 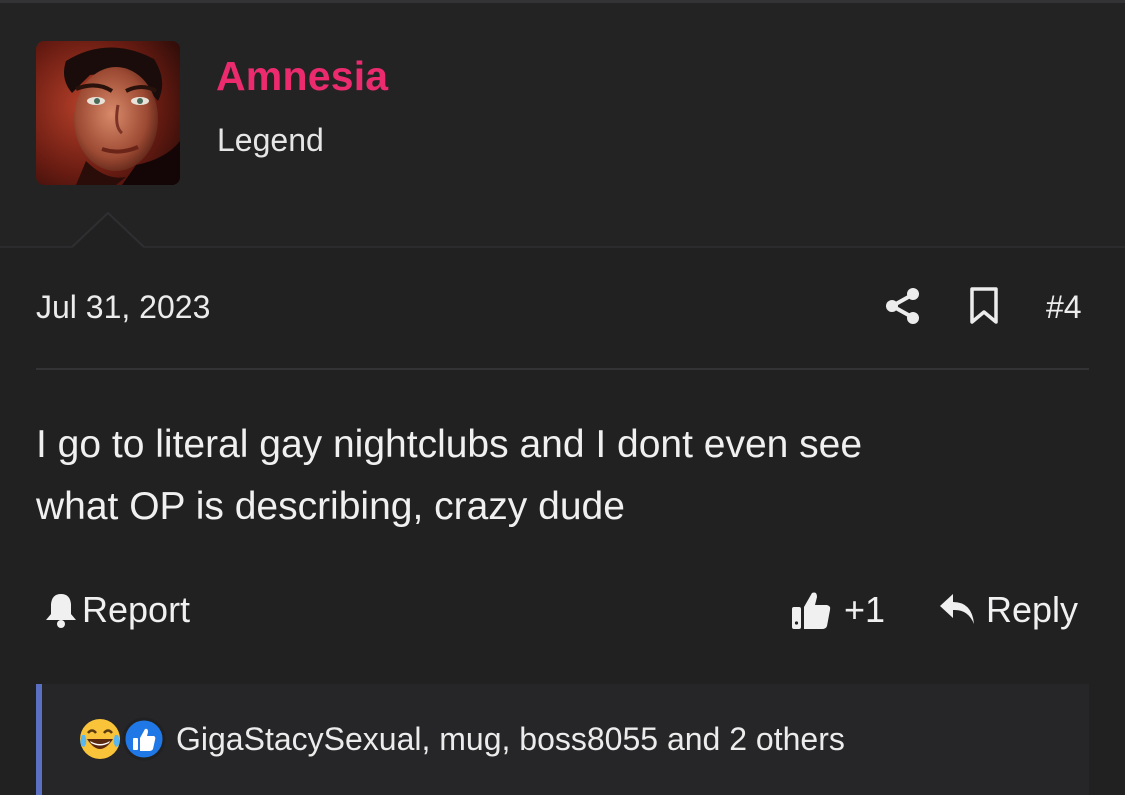 I want to click on report-button: Report, so click(x=117, y=610).